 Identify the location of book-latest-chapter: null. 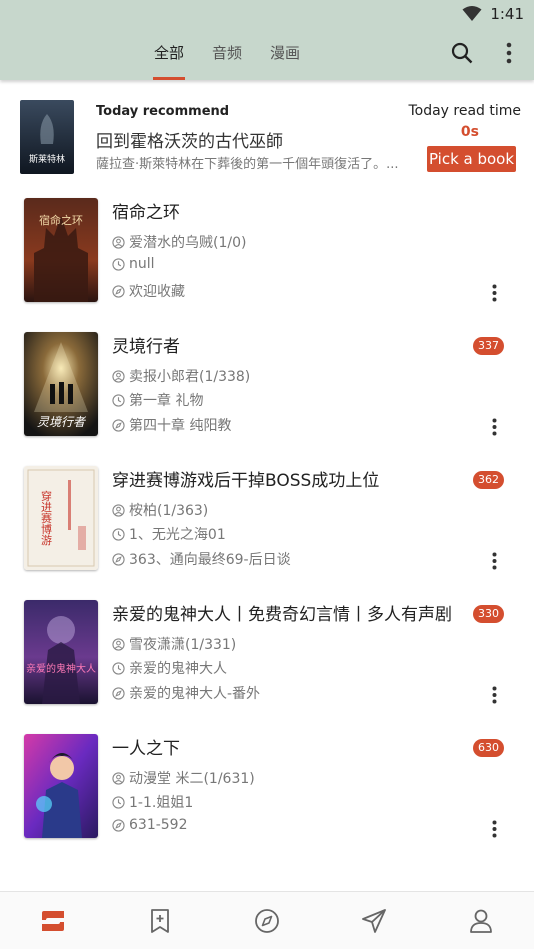
(133, 264).